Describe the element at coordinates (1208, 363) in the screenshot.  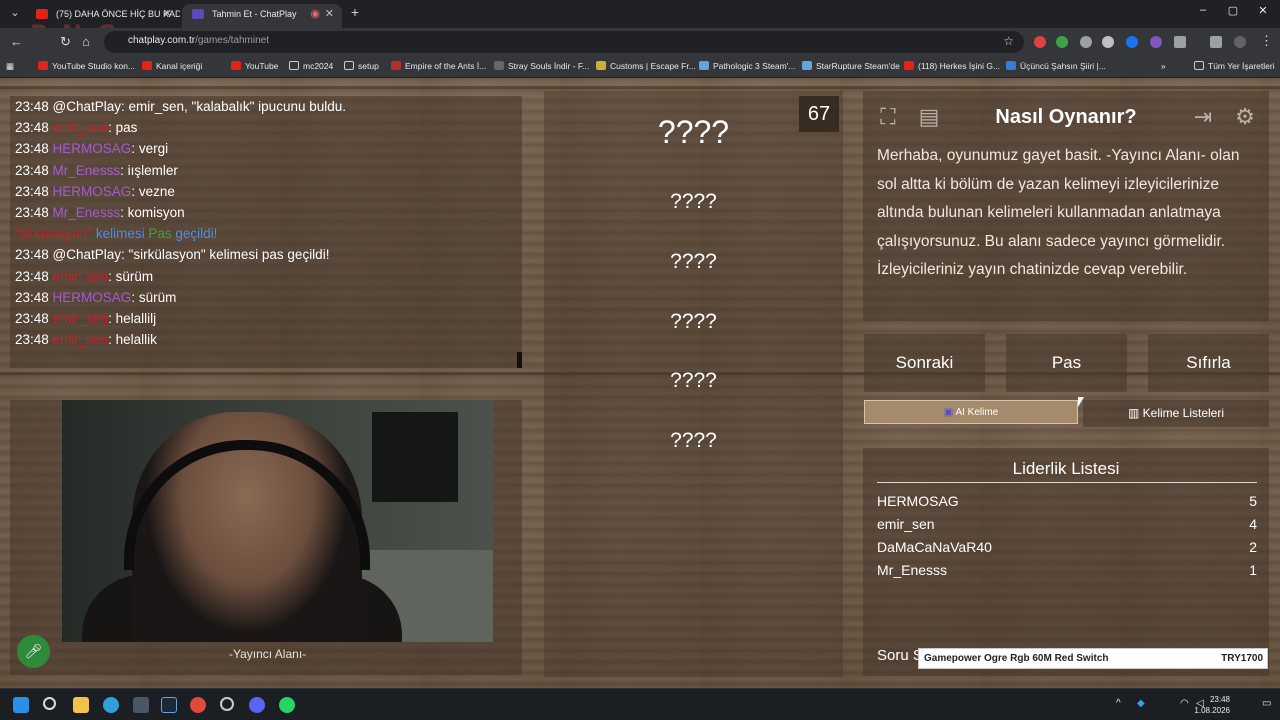
I see `reset-button: Sıfırla` at that location.